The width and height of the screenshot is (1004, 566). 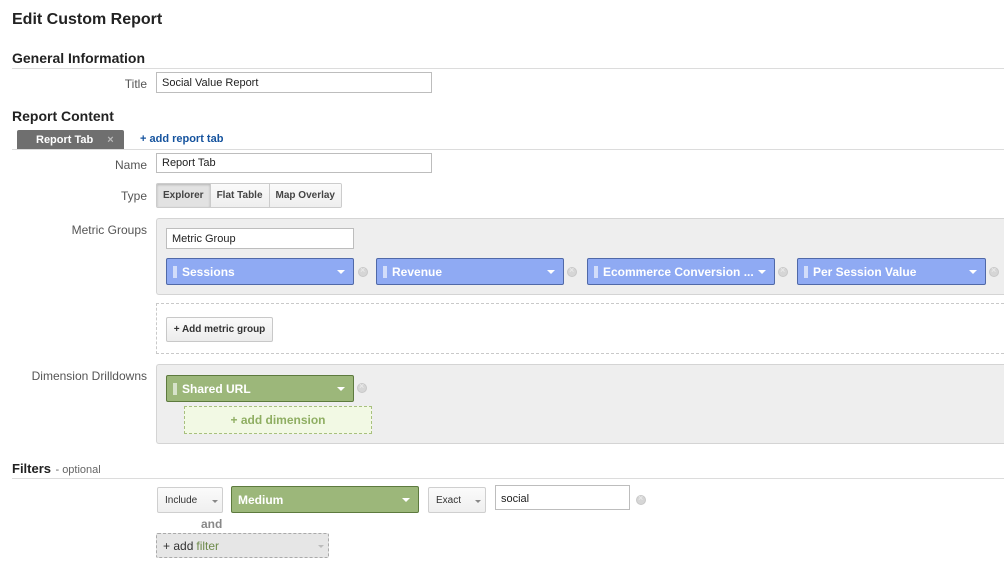 I want to click on filter-match-label: Exact, so click(x=449, y=500).